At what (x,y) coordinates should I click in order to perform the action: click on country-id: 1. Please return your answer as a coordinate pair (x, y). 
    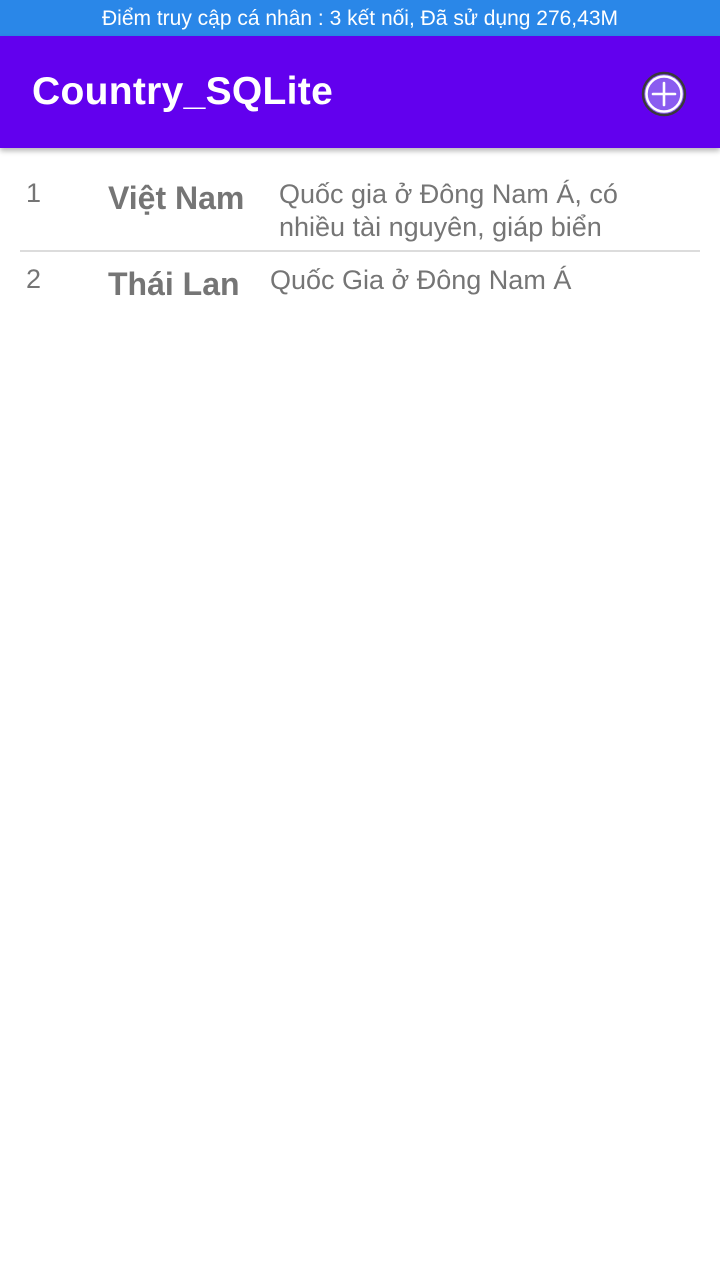
    Looking at the image, I should click on (34, 193).